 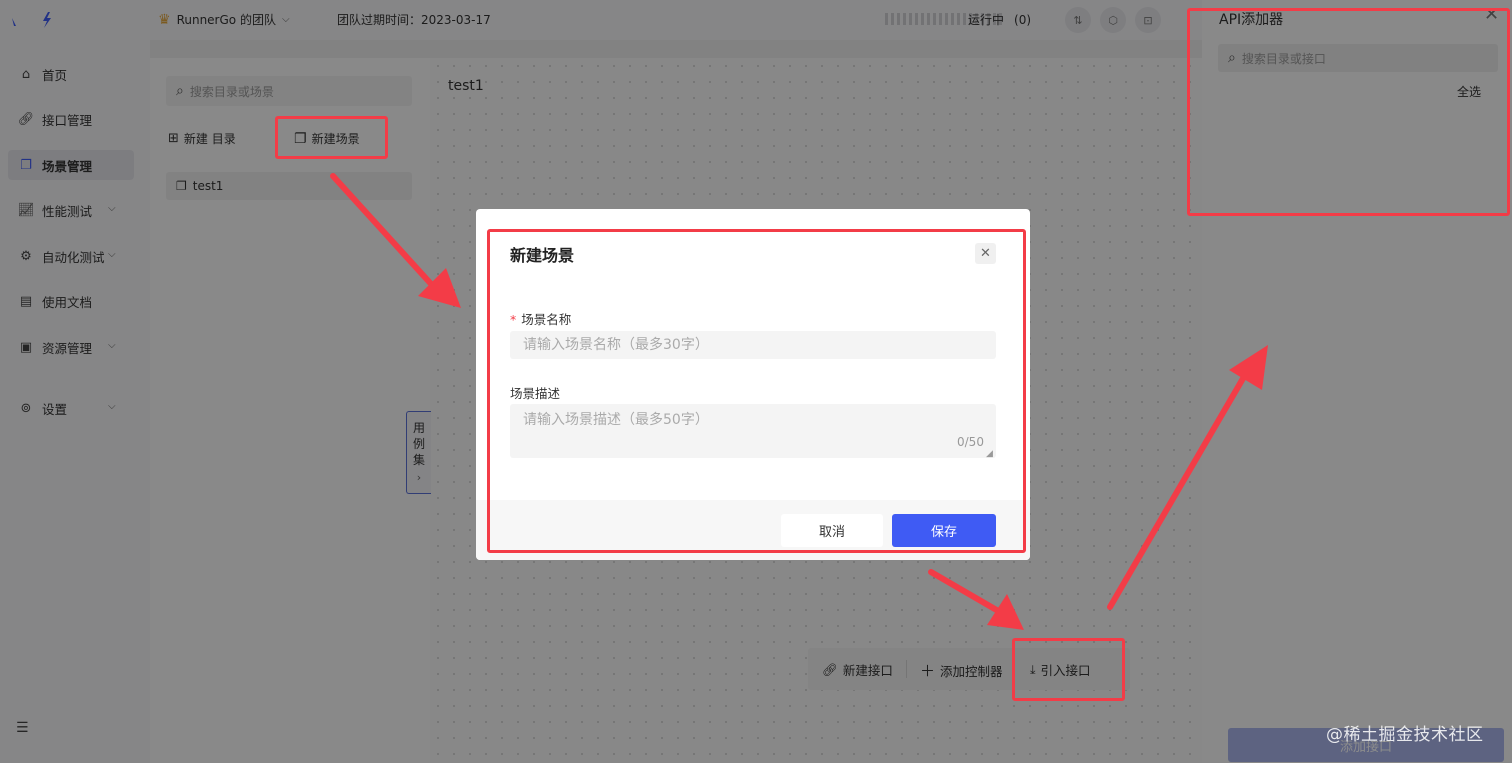 What do you see at coordinates (331, 137) in the screenshot?
I see `annotation-box-new-scene` at bounding box center [331, 137].